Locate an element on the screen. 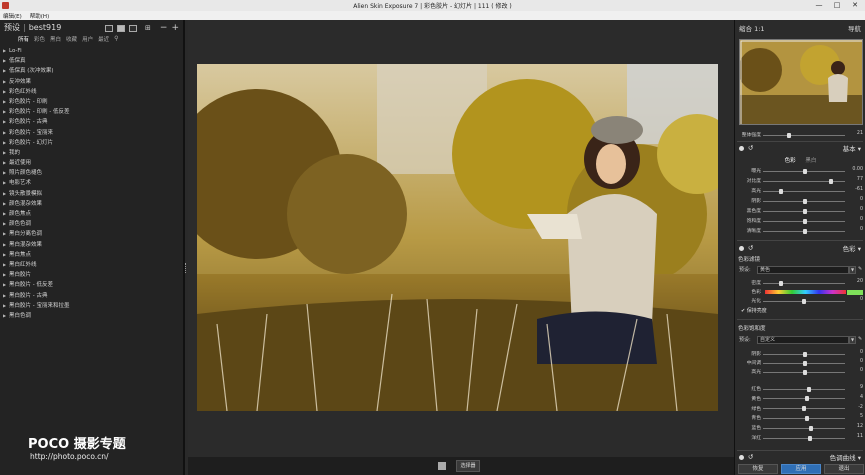 This screenshot has width=865, height=475. adjust-slider: 对比度 77 is located at coordinates (800, 181).